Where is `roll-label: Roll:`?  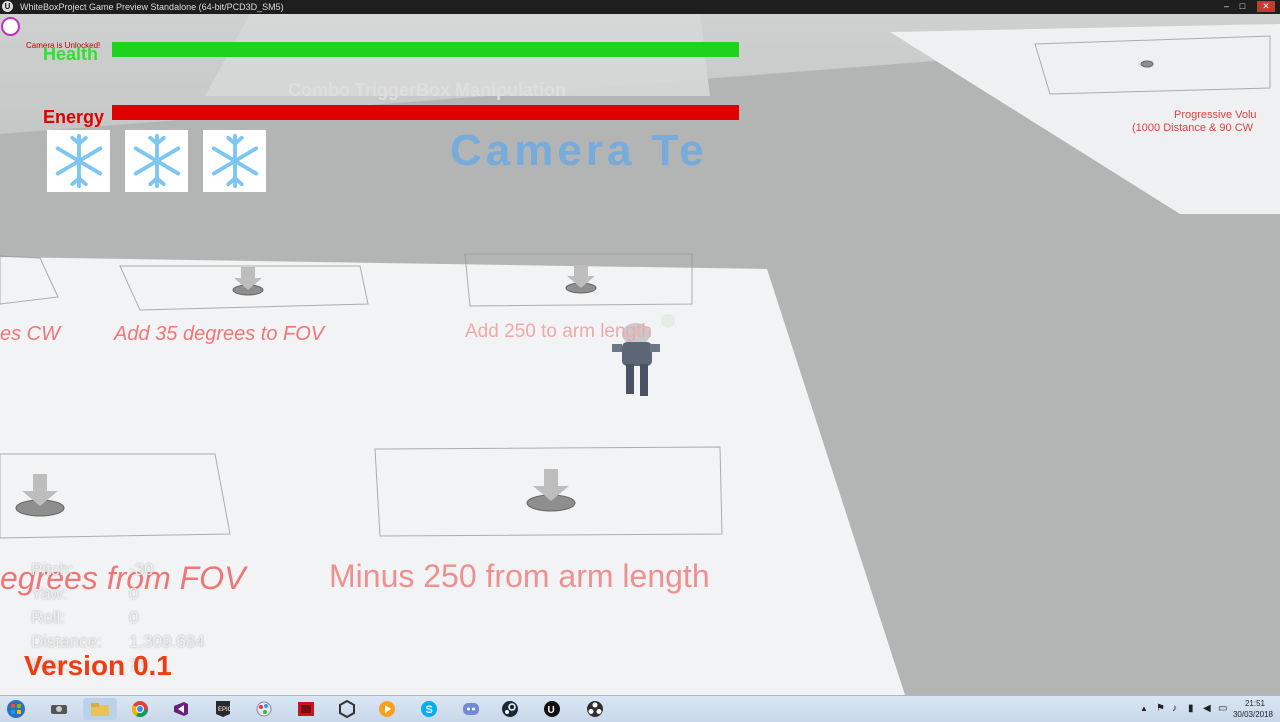 roll-label: Roll: is located at coordinates (48, 617).